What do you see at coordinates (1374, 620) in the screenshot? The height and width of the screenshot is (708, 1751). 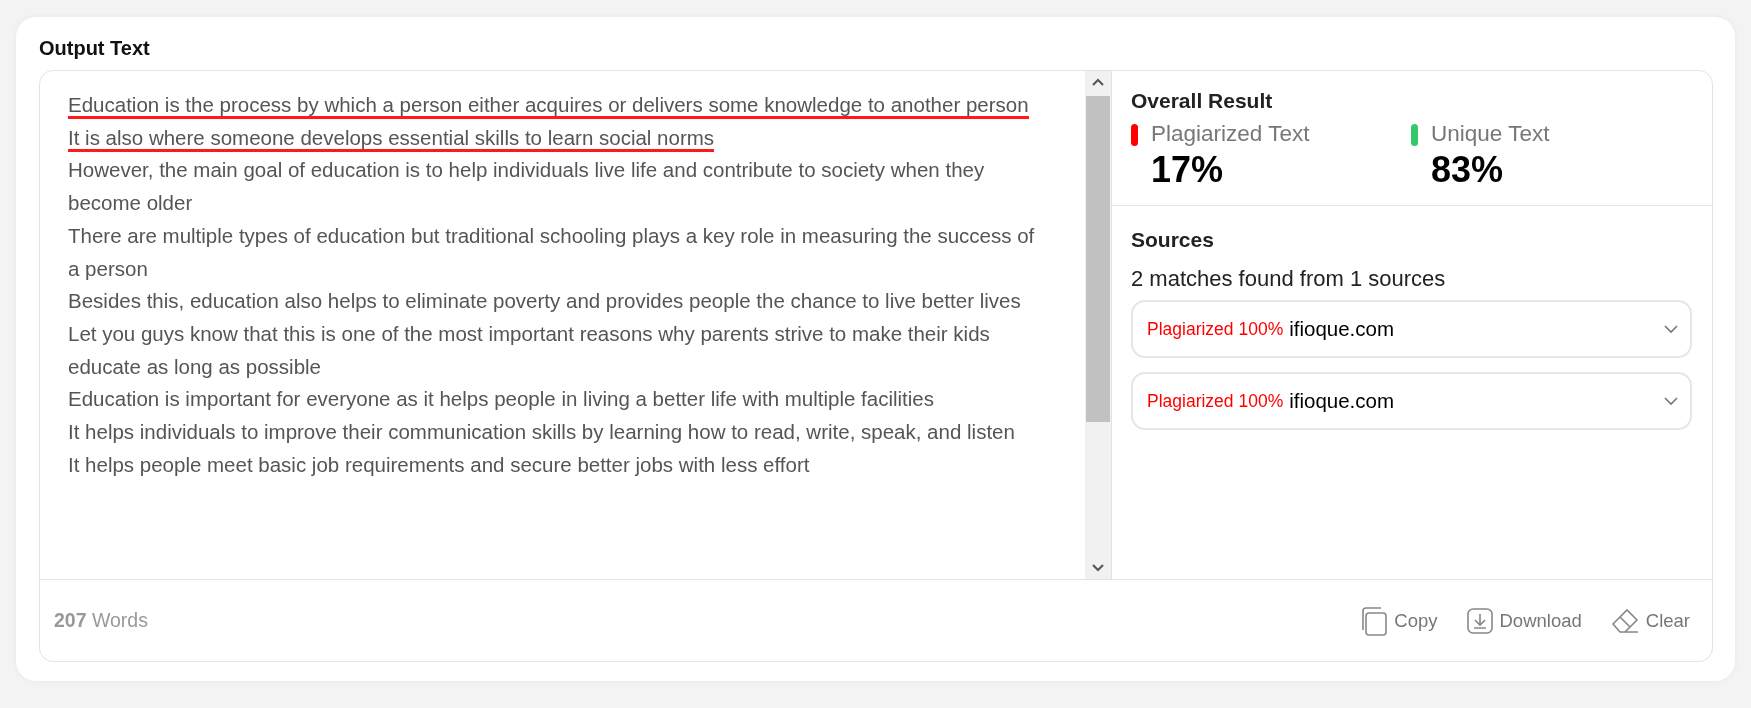 I see `copy-icon` at bounding box center [1374, 620].